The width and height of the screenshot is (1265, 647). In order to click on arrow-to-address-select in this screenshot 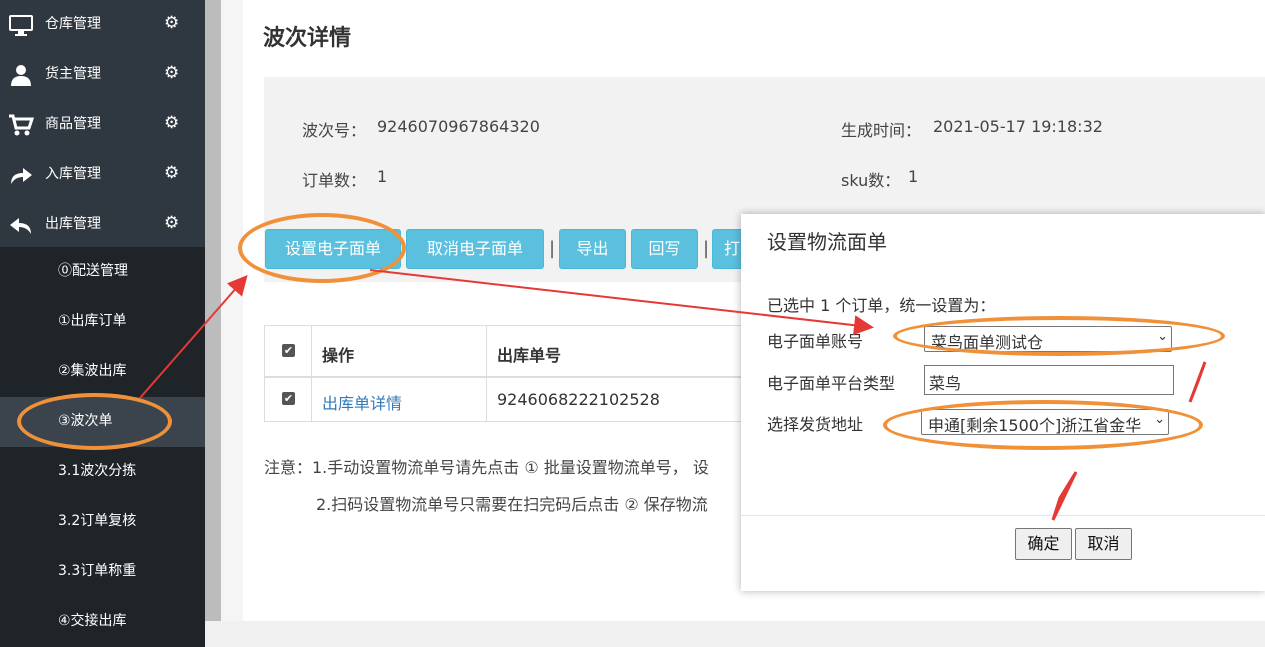, I will do `click(1197, 382)`.